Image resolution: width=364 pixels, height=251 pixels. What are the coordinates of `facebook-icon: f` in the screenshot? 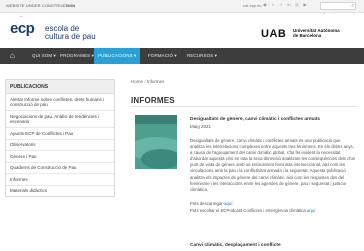 It's located at (281, 5).